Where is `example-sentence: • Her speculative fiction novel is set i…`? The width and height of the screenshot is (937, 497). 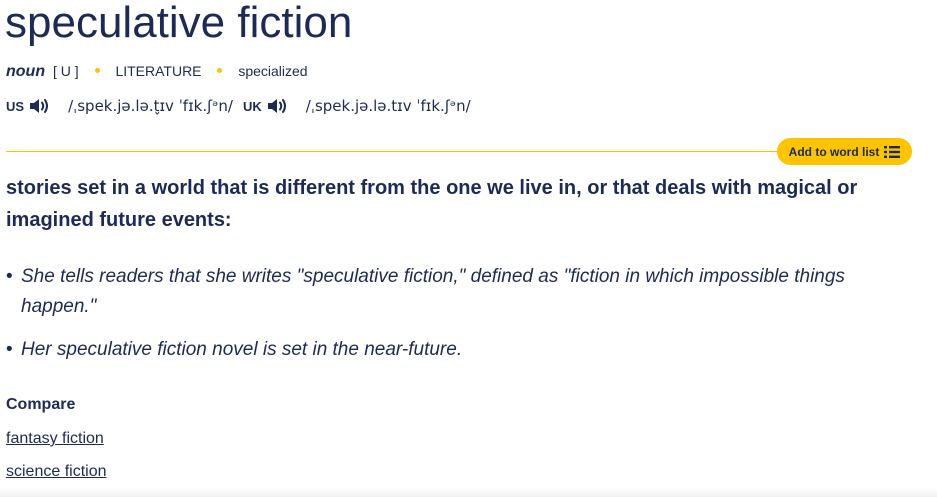 example-sentence: • Her speculative fiction novel is set i… is located at coordinates (456, 350).